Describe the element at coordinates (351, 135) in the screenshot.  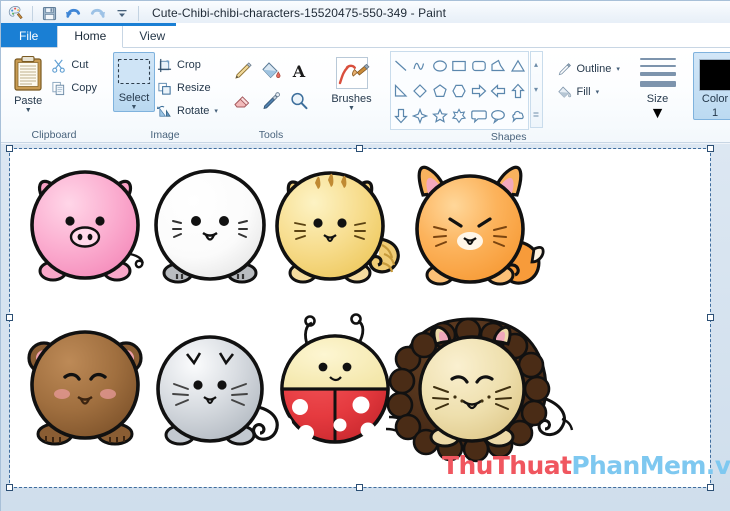
I see `brushes-group-label` at that location.